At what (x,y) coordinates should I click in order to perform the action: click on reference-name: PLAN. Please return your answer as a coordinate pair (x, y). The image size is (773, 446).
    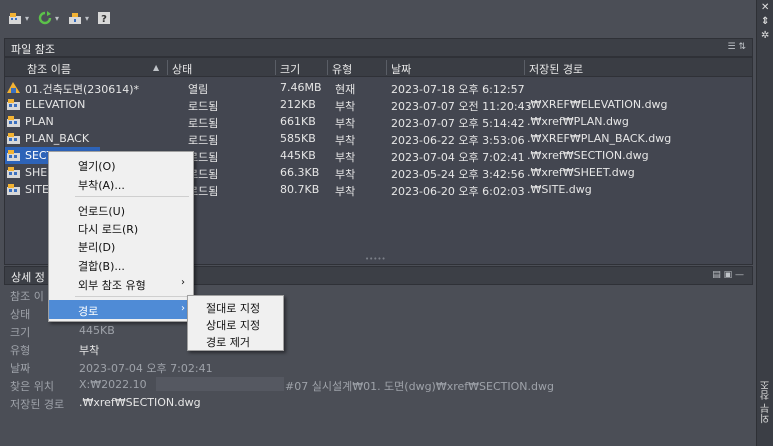
    Looking at the image, I should click on (39, 121).